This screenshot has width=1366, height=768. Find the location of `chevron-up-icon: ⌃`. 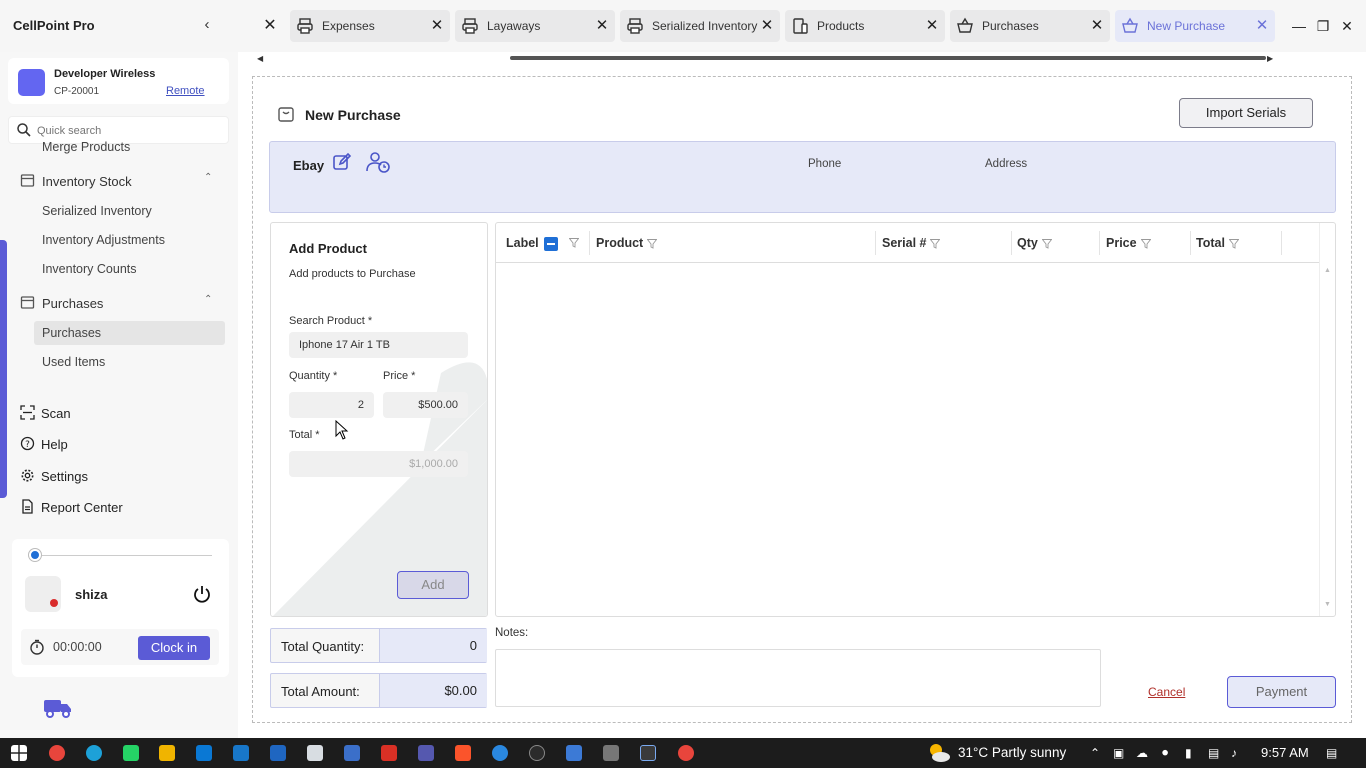

chevron-up-icon: ⌃ is located at coordinates (1095, 753).